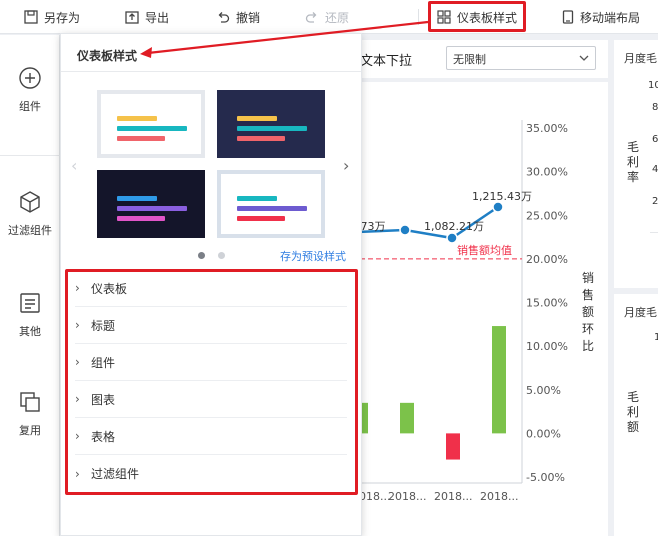 This screenshot has height=536, width=658. I want to click on chevron-down-icon, so click(584, 58).